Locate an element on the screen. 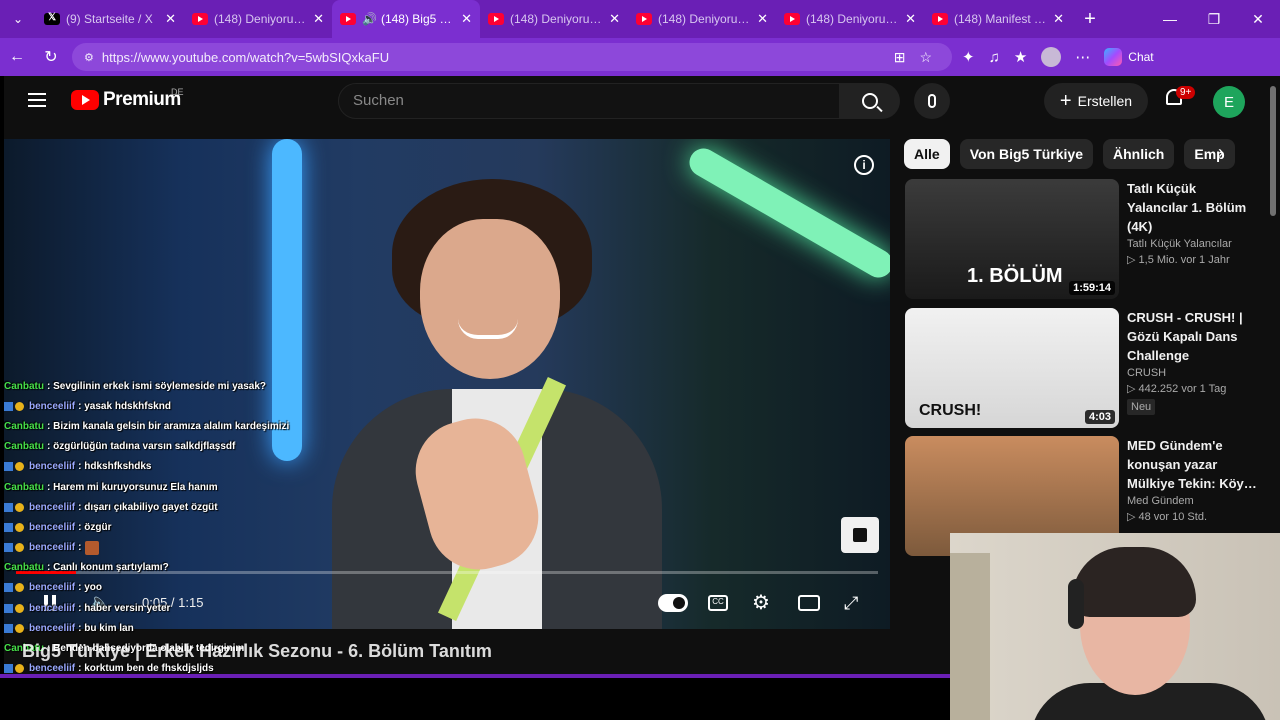  chat-text: : yoo is located at coordinates (90, 588).